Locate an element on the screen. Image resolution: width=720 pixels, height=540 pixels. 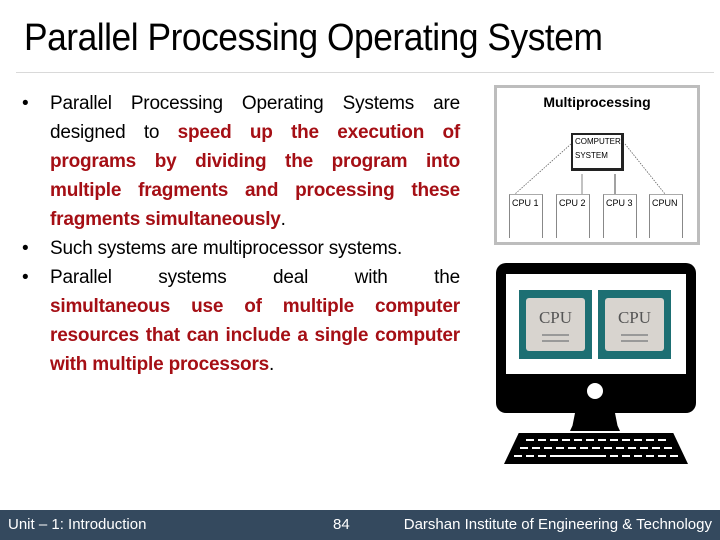
diagram-title: Multiprocessing is located at coordinates (597, 102).